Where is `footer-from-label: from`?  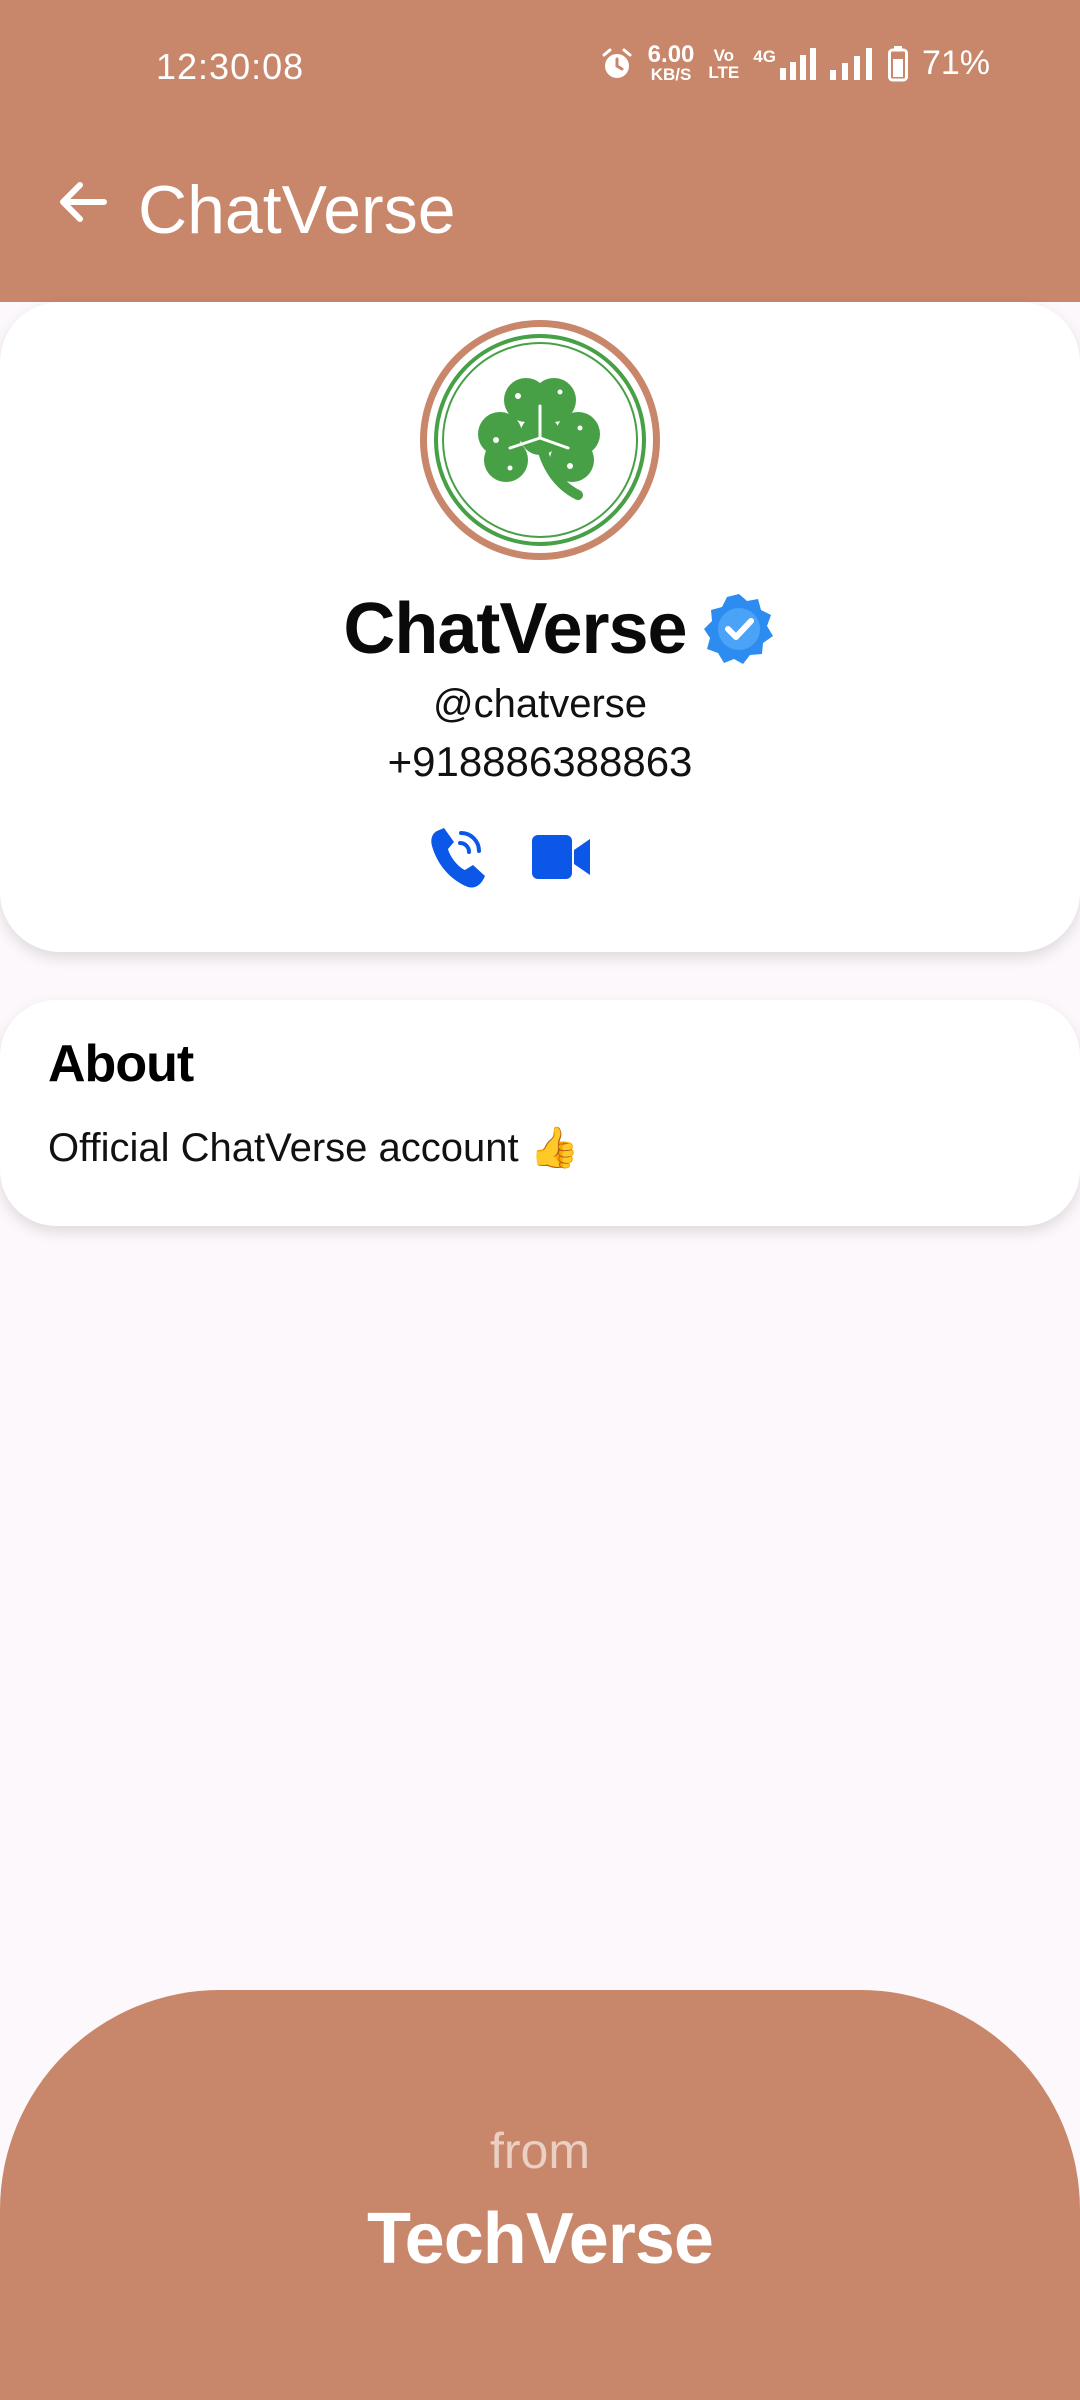
footer-from-label: from is located at coordinates (540, 2151).